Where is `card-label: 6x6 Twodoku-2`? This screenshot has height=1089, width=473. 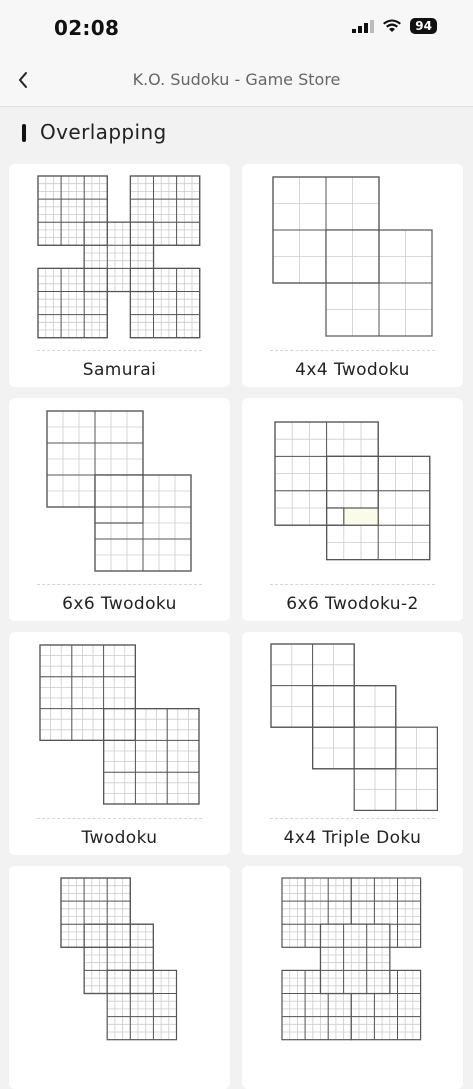 card-label: 6x6 Twodoku-2 is located at coordinates (352, 604).